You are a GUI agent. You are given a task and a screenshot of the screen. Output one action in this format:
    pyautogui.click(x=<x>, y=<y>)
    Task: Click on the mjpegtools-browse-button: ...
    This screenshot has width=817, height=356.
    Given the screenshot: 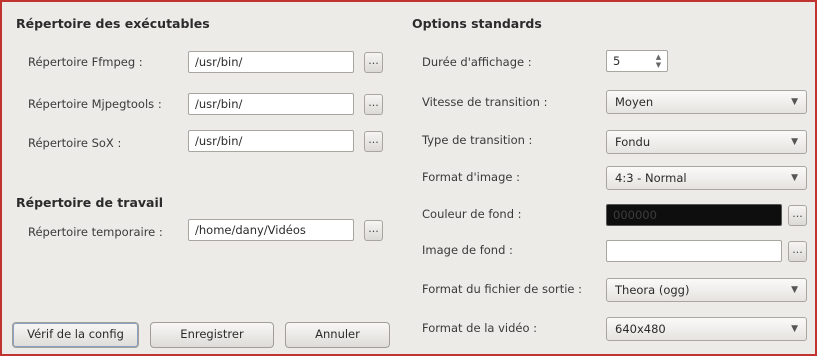 What is the action you would take?
    pyautogui.click(x=373, y=104)
    